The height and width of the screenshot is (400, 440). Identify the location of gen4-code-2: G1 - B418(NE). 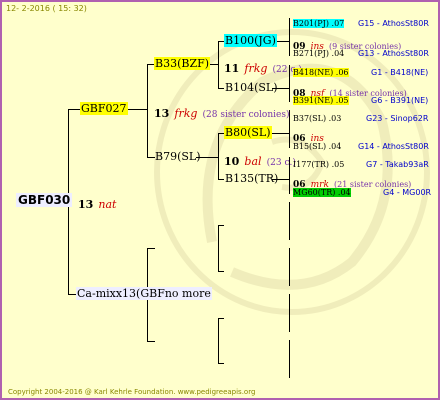
(400, 72).